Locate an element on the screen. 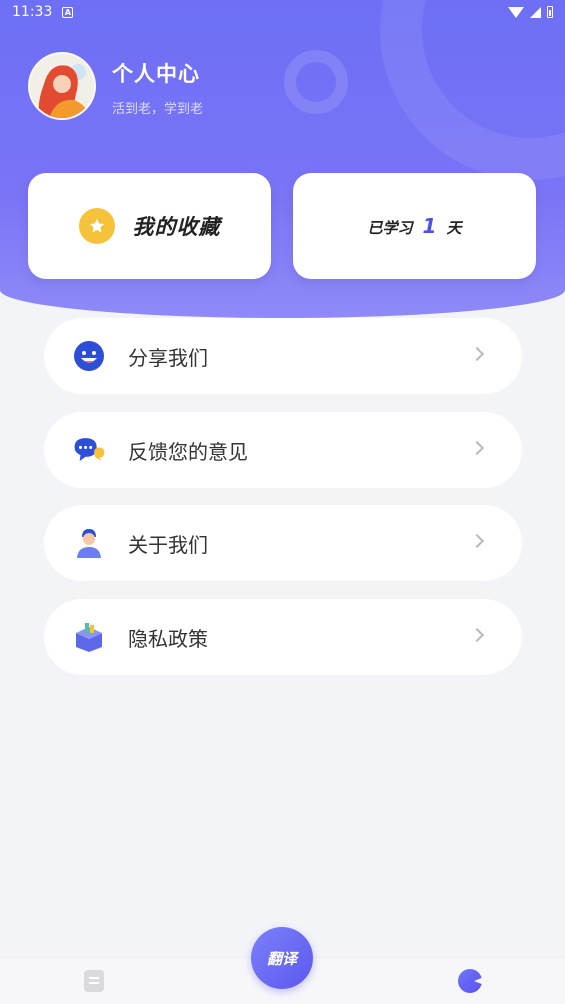 The image size is (565, 1004). chat-bubbles-icon is located at coordinates (89, 450).